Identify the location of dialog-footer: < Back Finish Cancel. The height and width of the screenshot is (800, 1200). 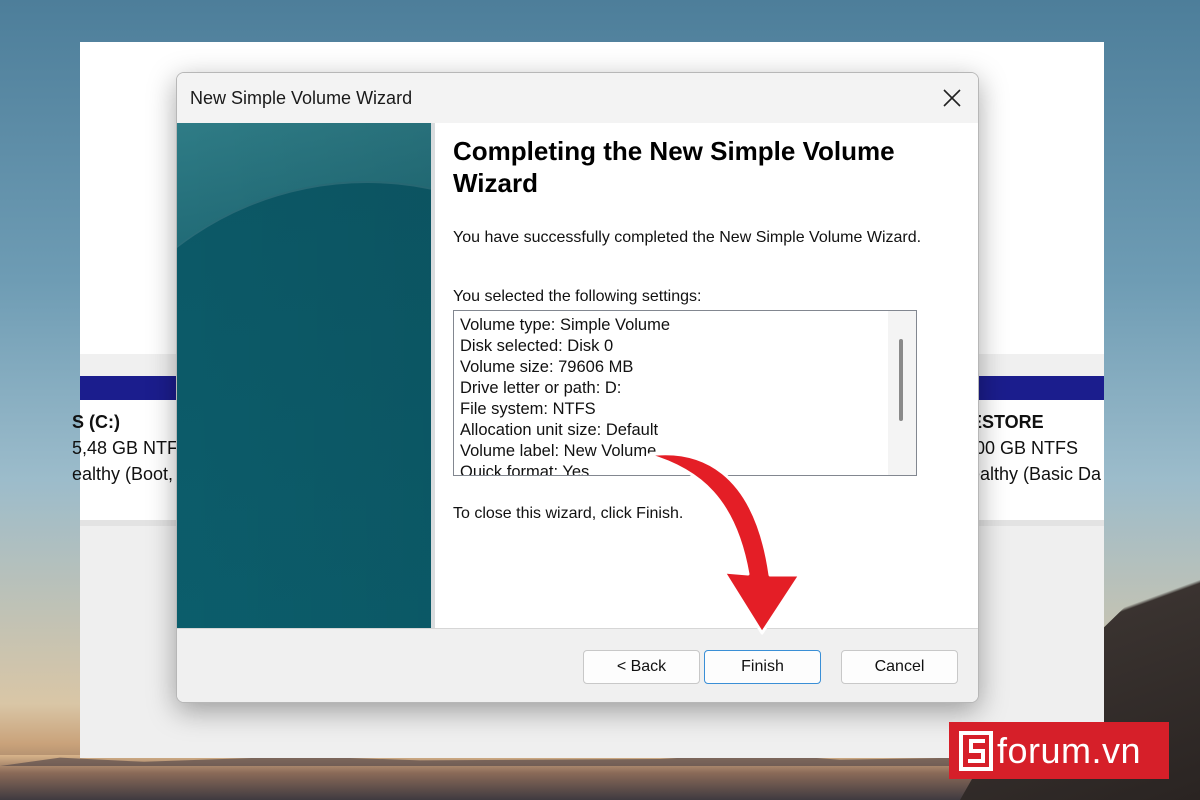
(577, 665).